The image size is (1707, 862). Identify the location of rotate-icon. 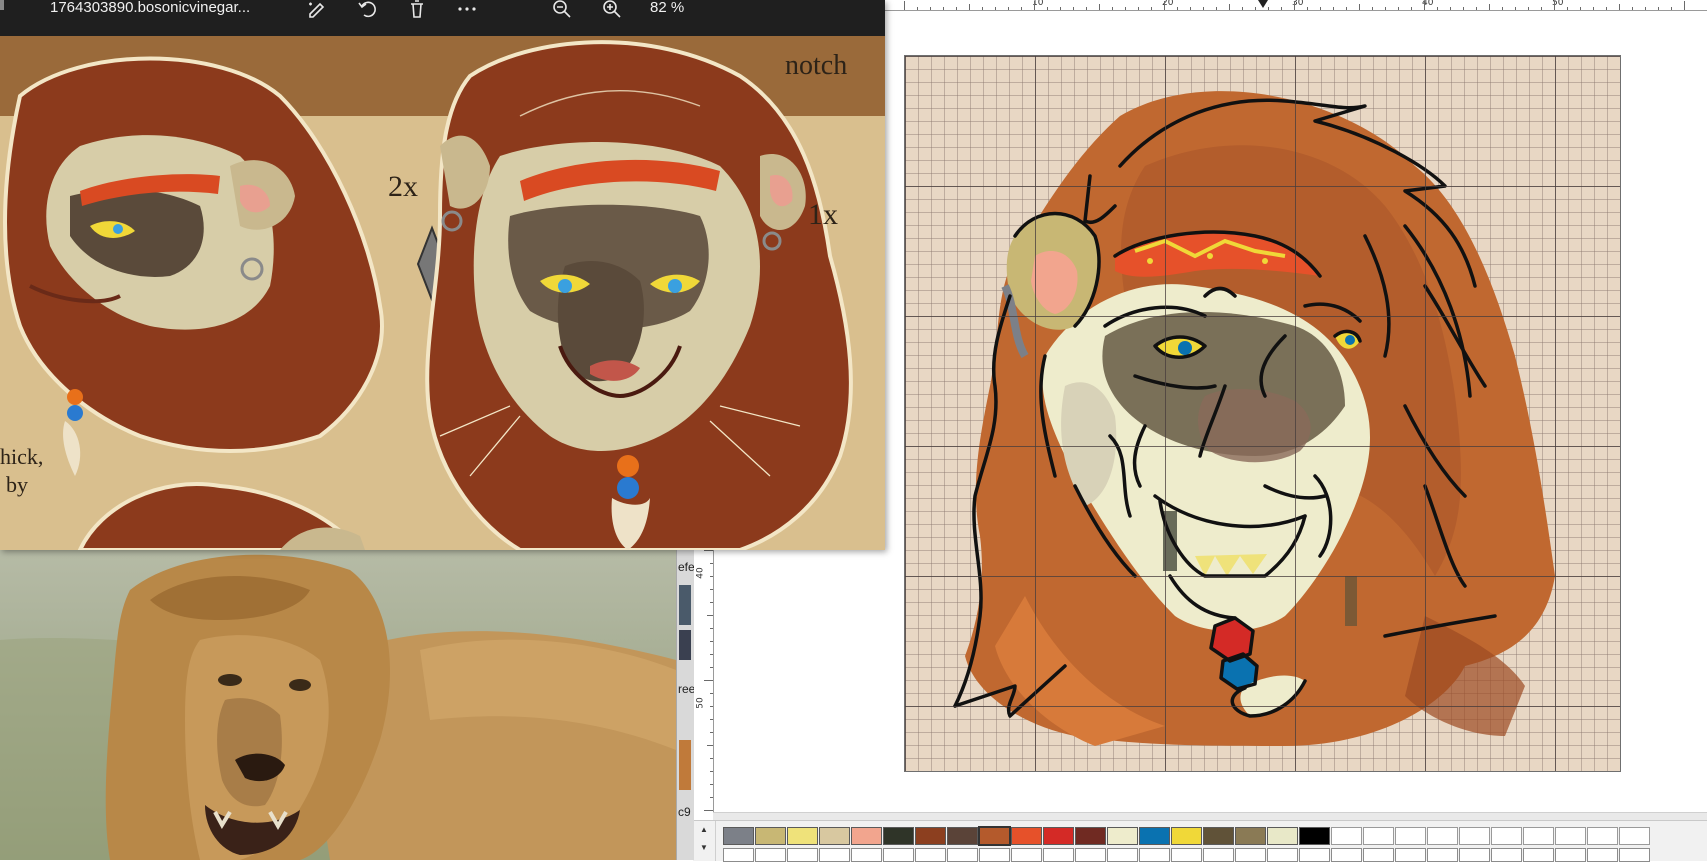
(367, 10).